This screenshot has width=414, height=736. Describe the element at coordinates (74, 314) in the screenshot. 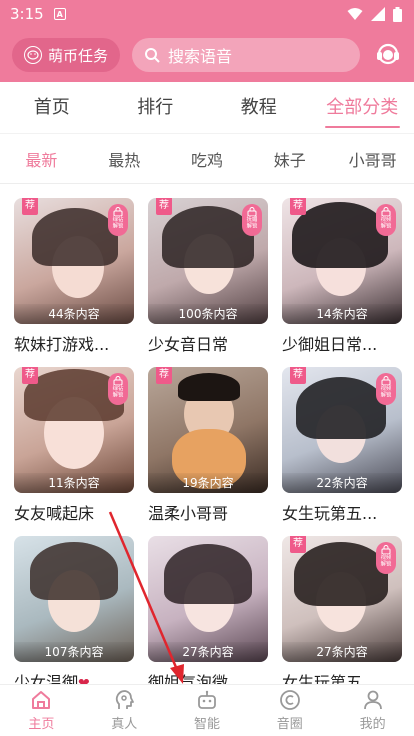

I see `content-count: 44条内容` at that location.